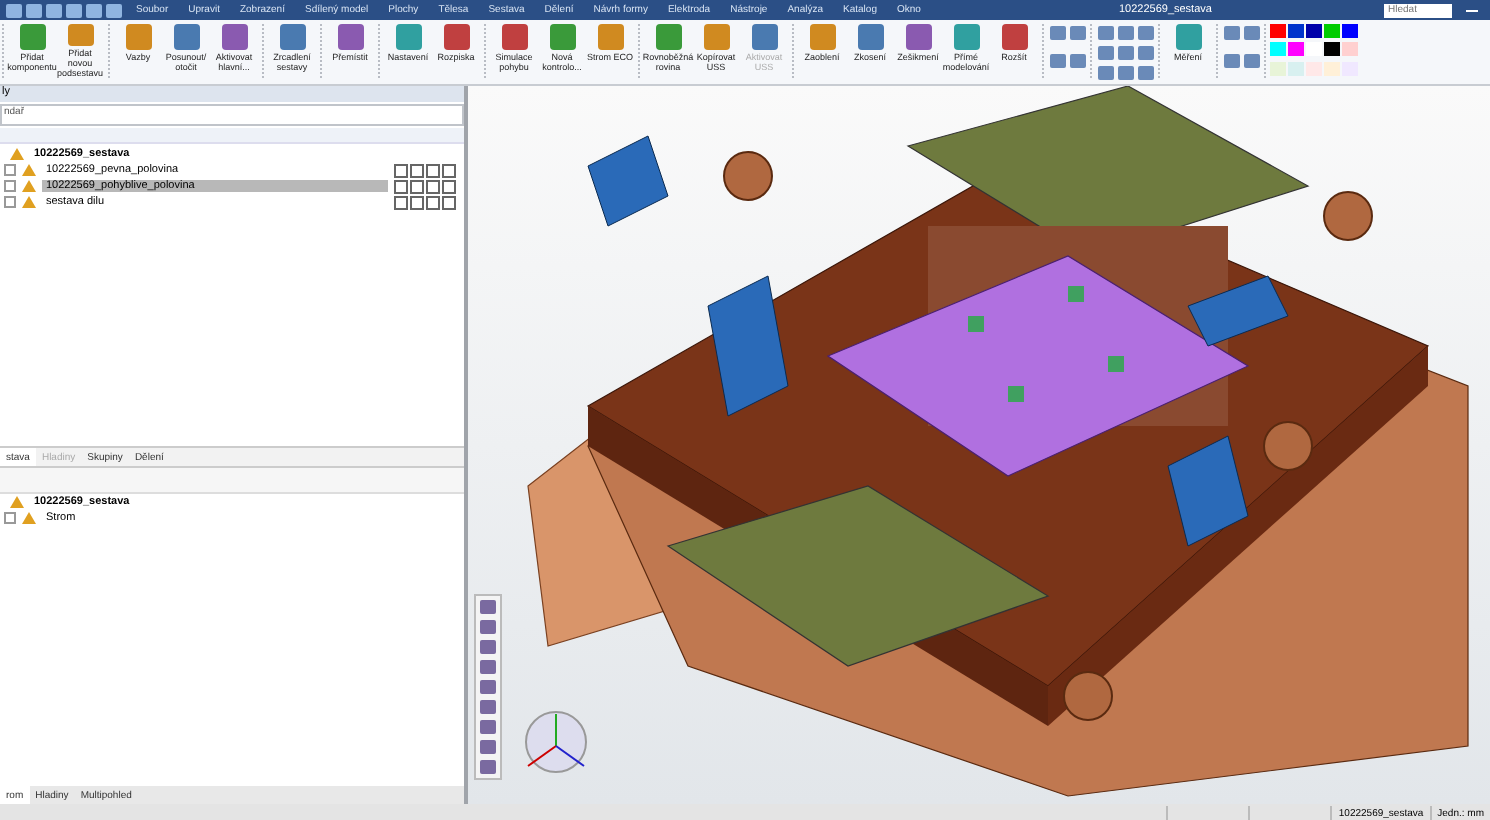  What do you see at coordinates (1472, 10) in the screenshot?
I see `minimize-icon` at bounding box center [1472, 10].